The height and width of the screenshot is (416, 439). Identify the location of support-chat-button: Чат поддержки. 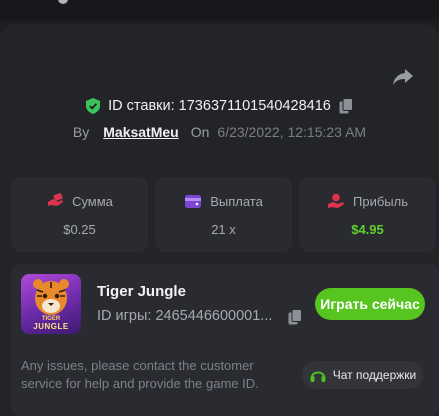
(362, 375).